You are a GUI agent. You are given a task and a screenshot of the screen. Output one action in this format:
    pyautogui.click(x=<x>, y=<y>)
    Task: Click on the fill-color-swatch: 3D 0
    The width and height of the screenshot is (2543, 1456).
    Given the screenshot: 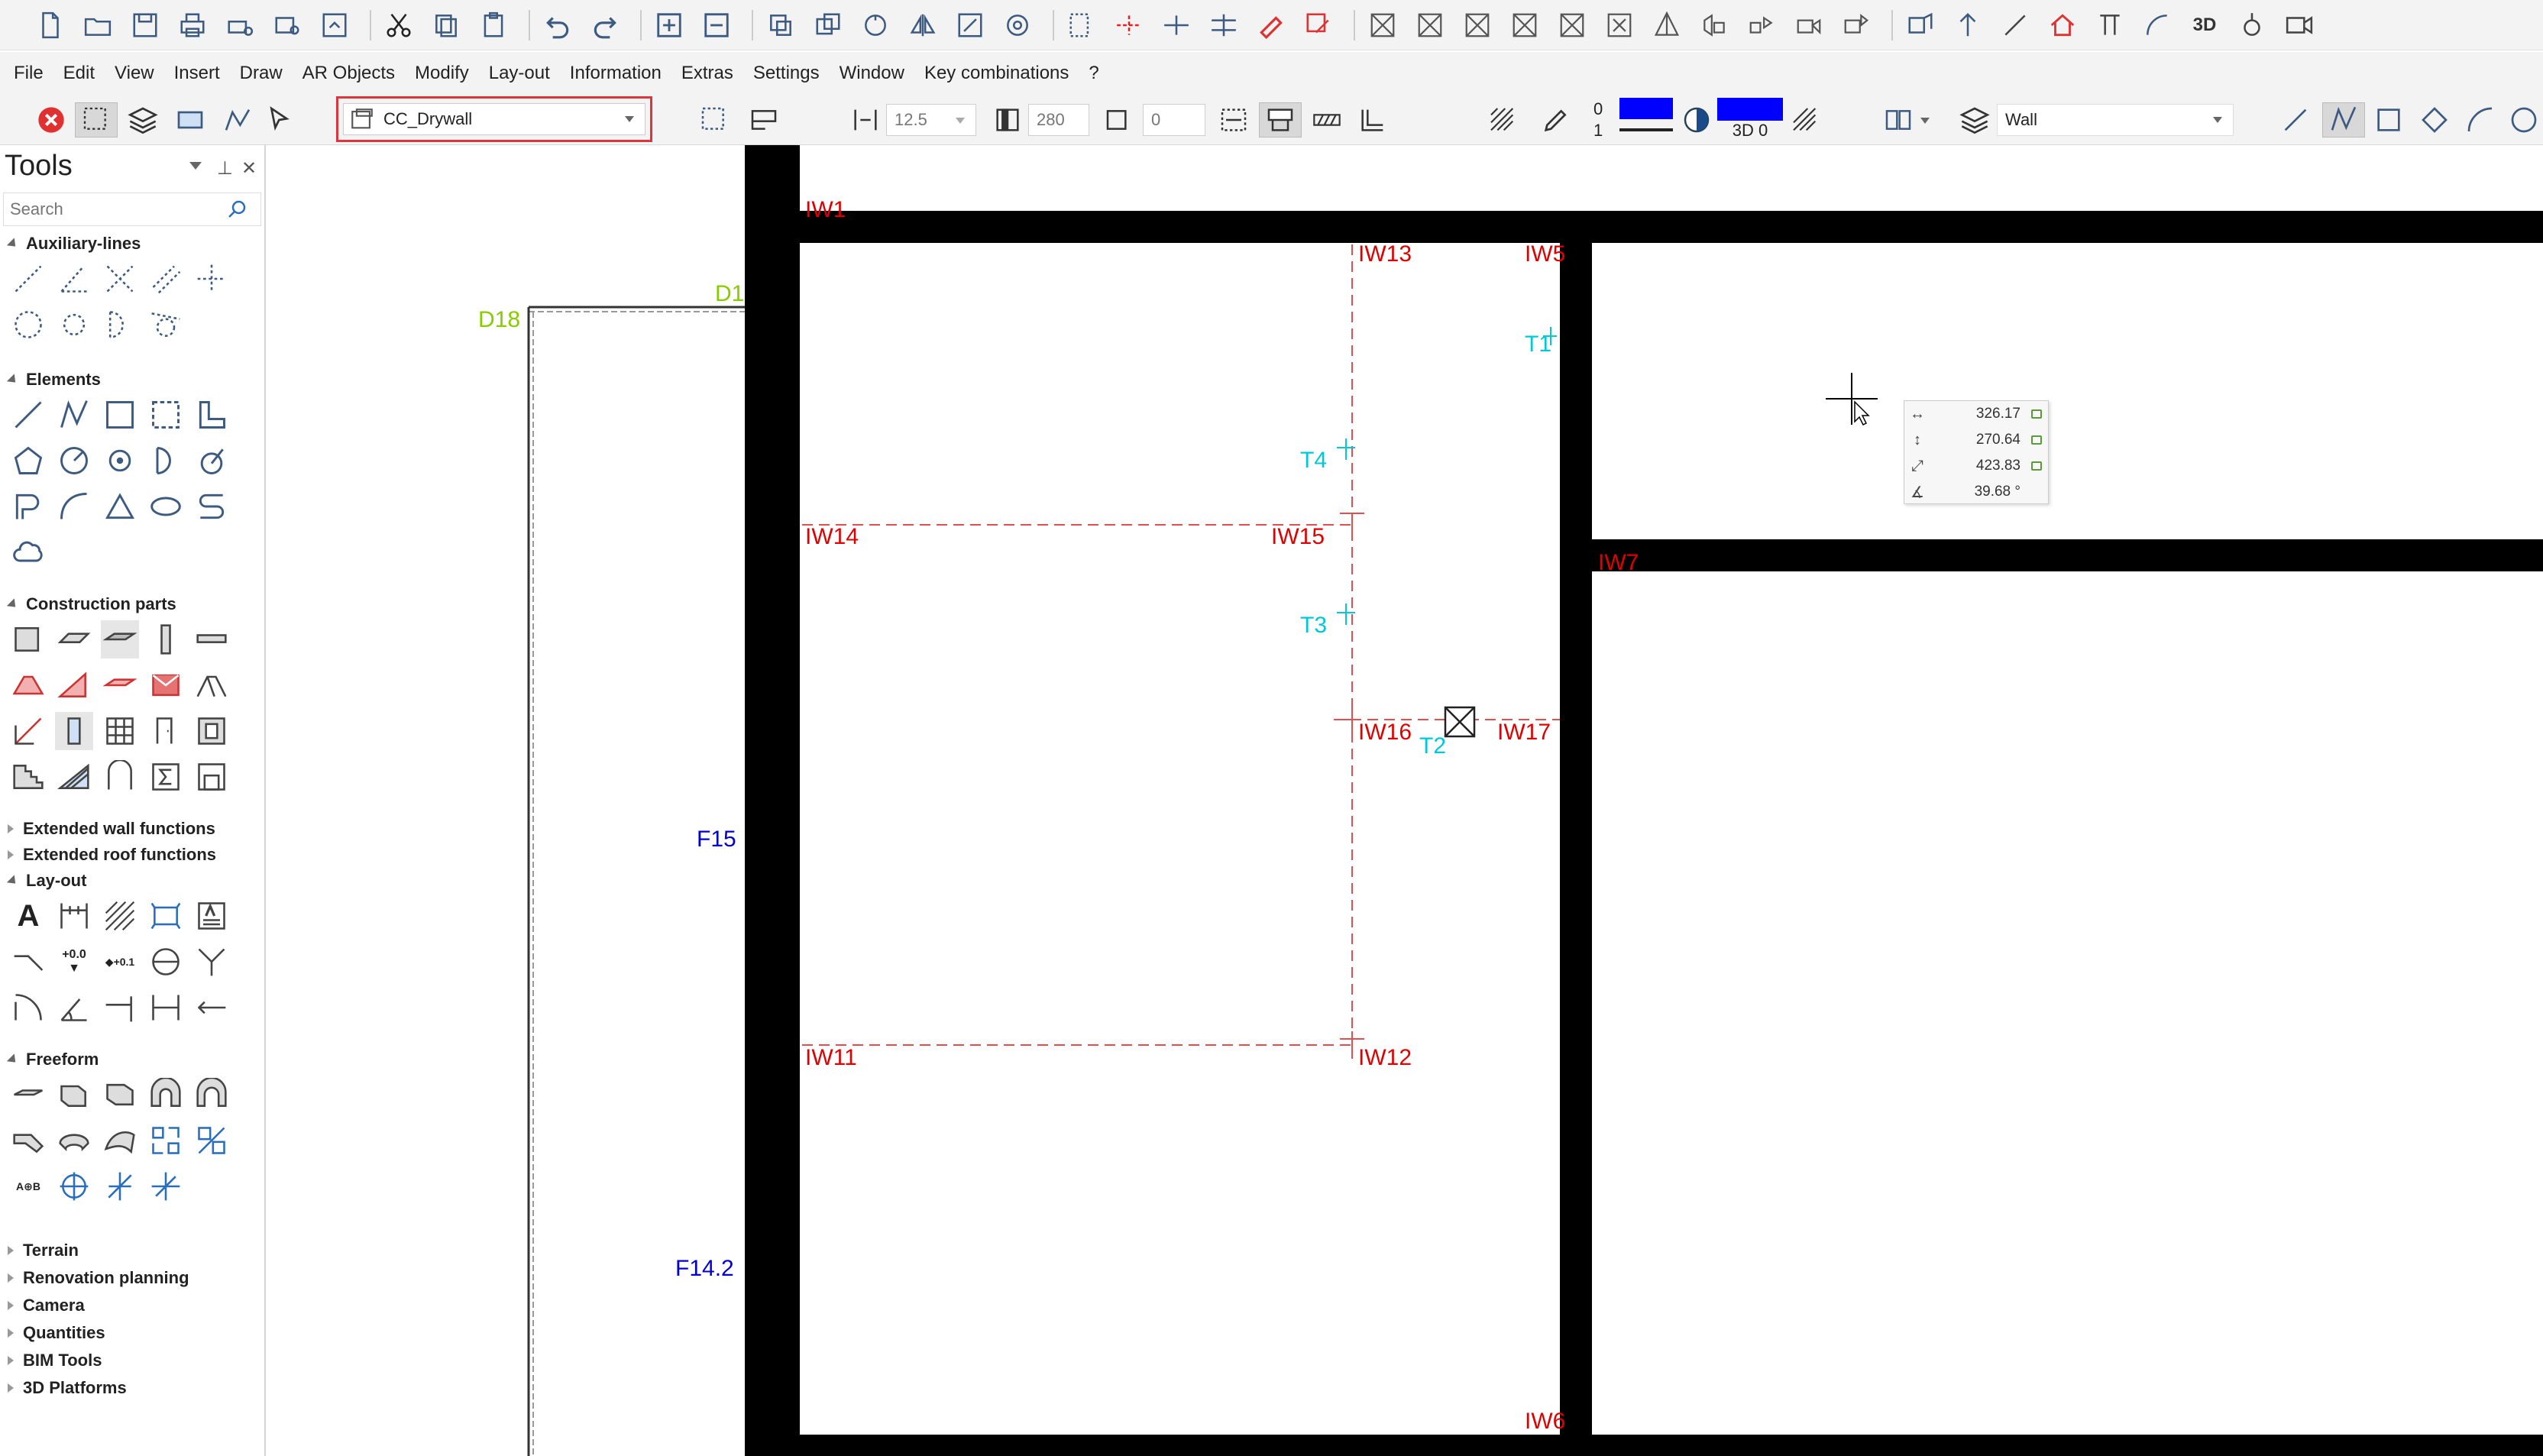 What is the action you would take?
    pyautogui.click(x=1750, y=120)
    